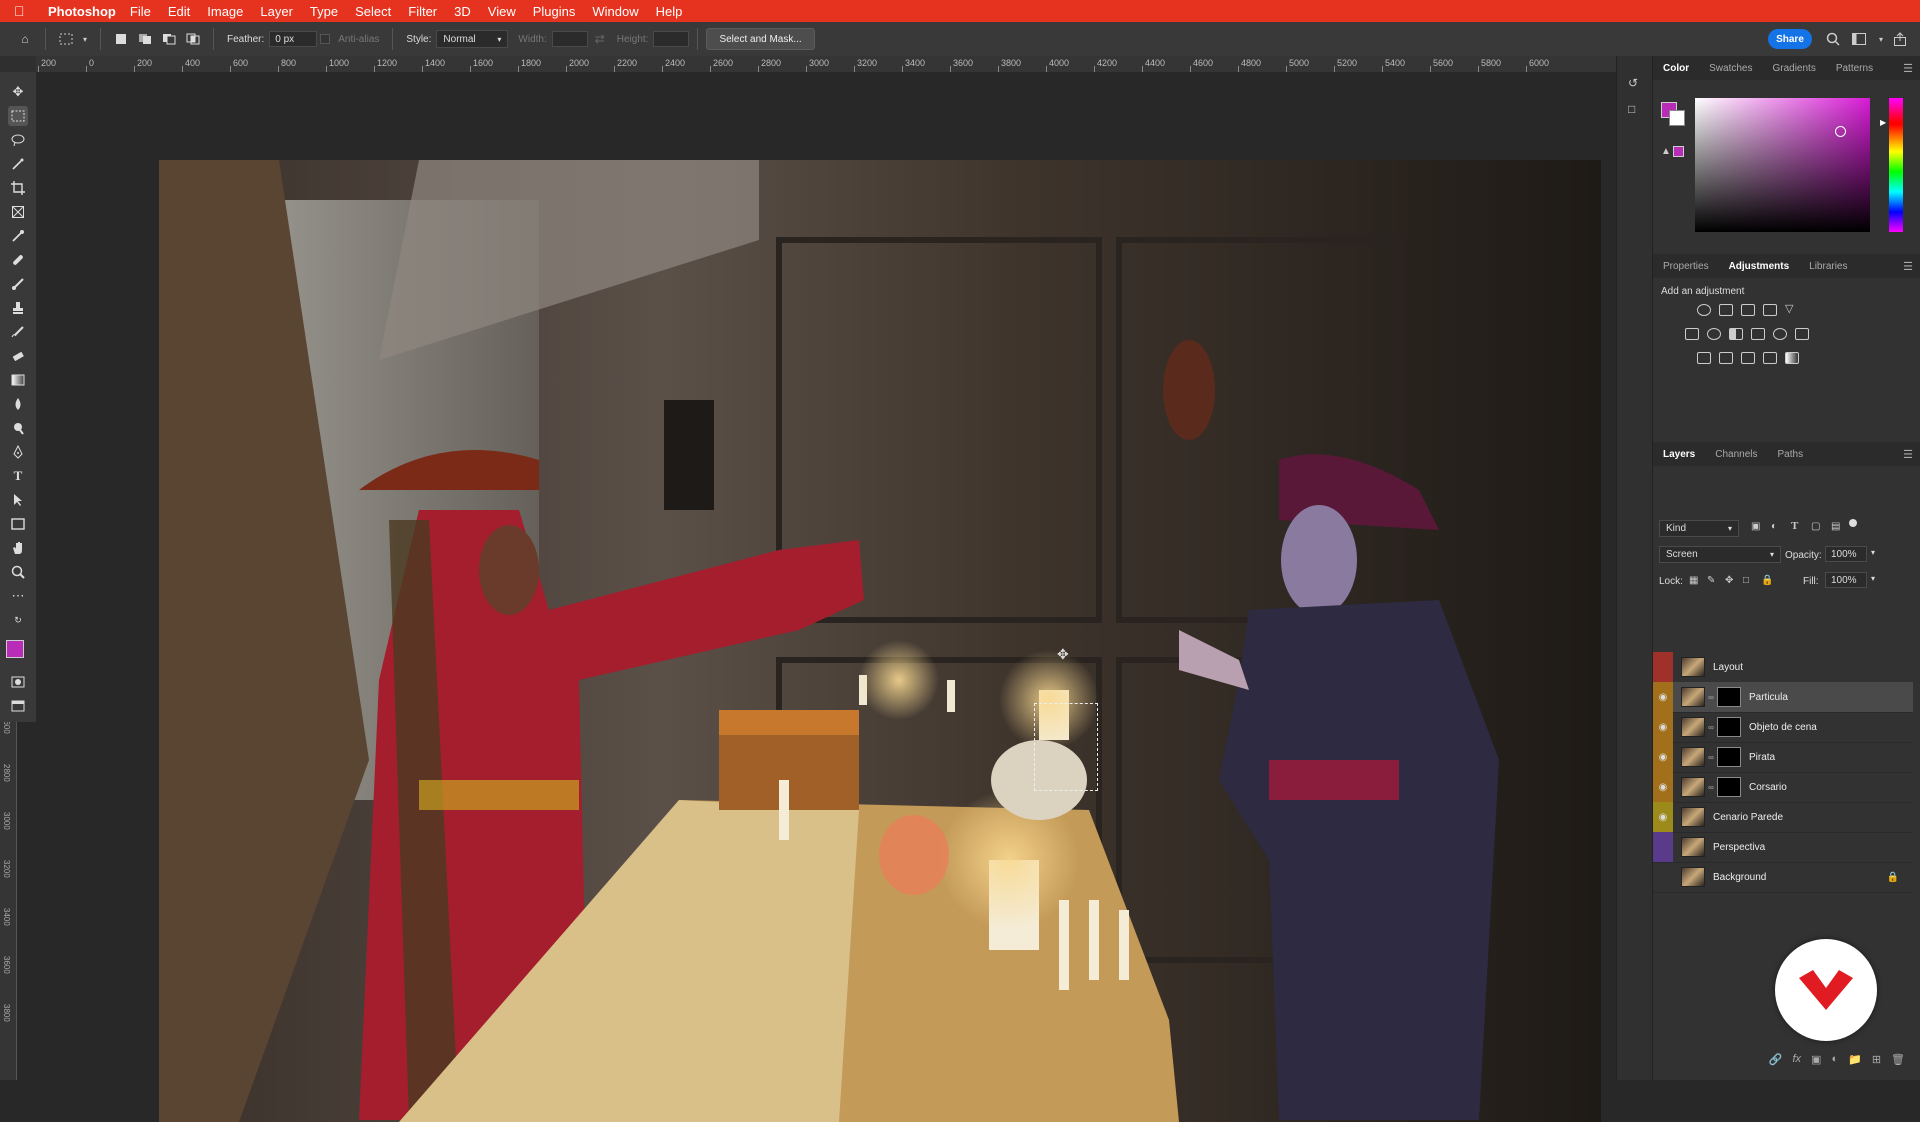 The width and height of the screenshot is (1920, 1122). Describe the element at coordinates (1720, 554) in the screenshot. I see `blend-mode-select: Screen ▾` at that location.